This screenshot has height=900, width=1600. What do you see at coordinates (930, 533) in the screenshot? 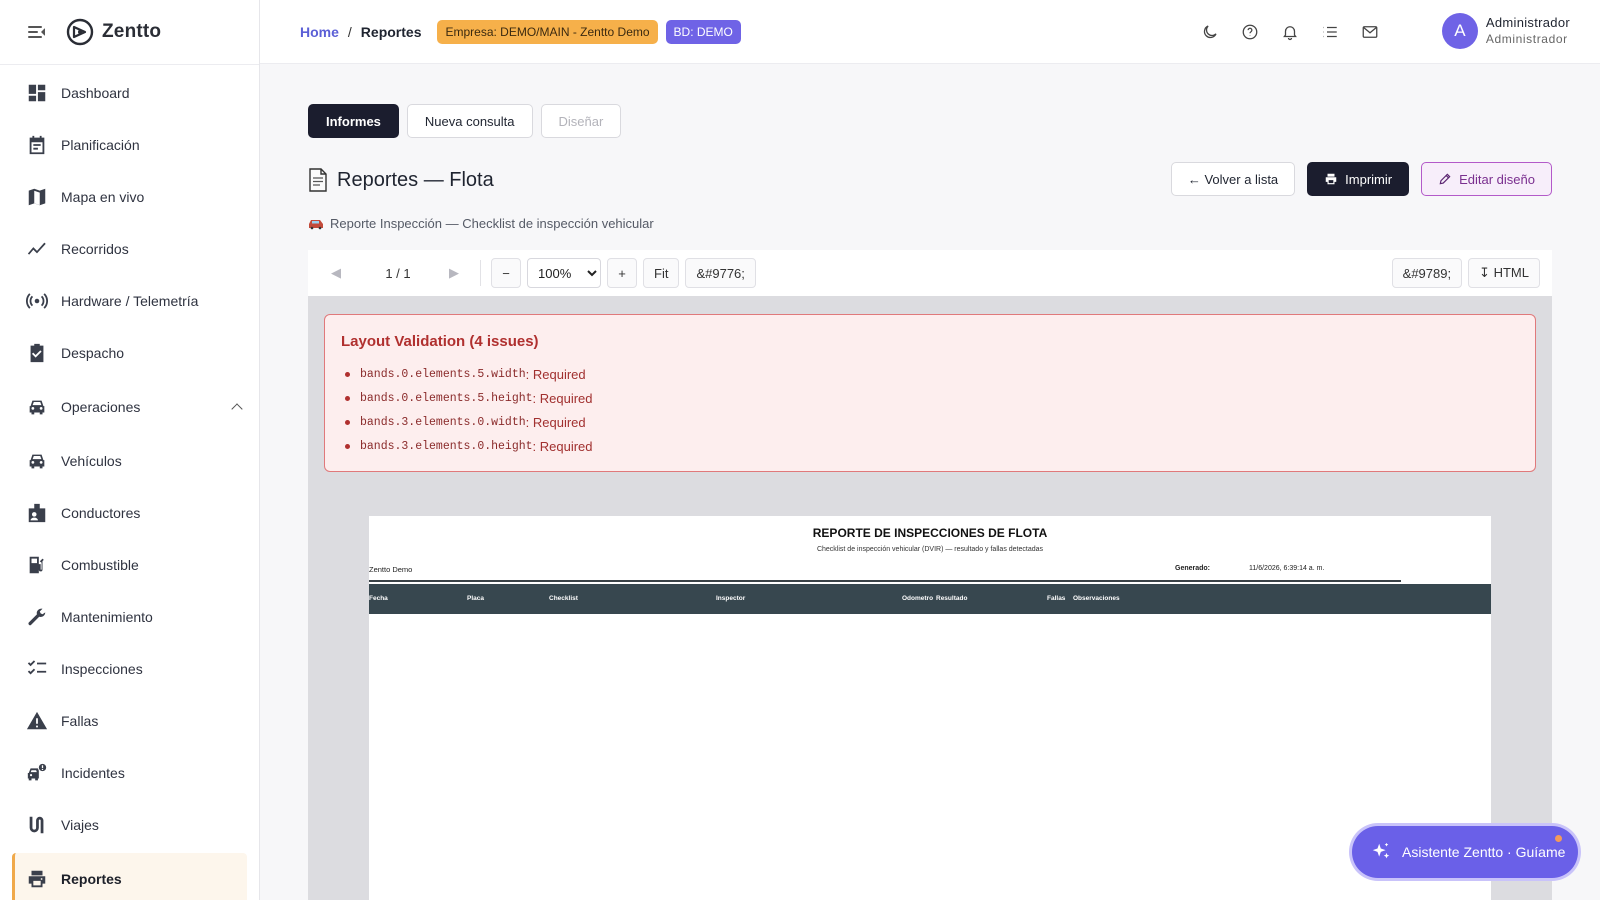
I see `report-title: REPORTE DE INSPECCIONES DE FLOTA` at bounding box center [930, 533].